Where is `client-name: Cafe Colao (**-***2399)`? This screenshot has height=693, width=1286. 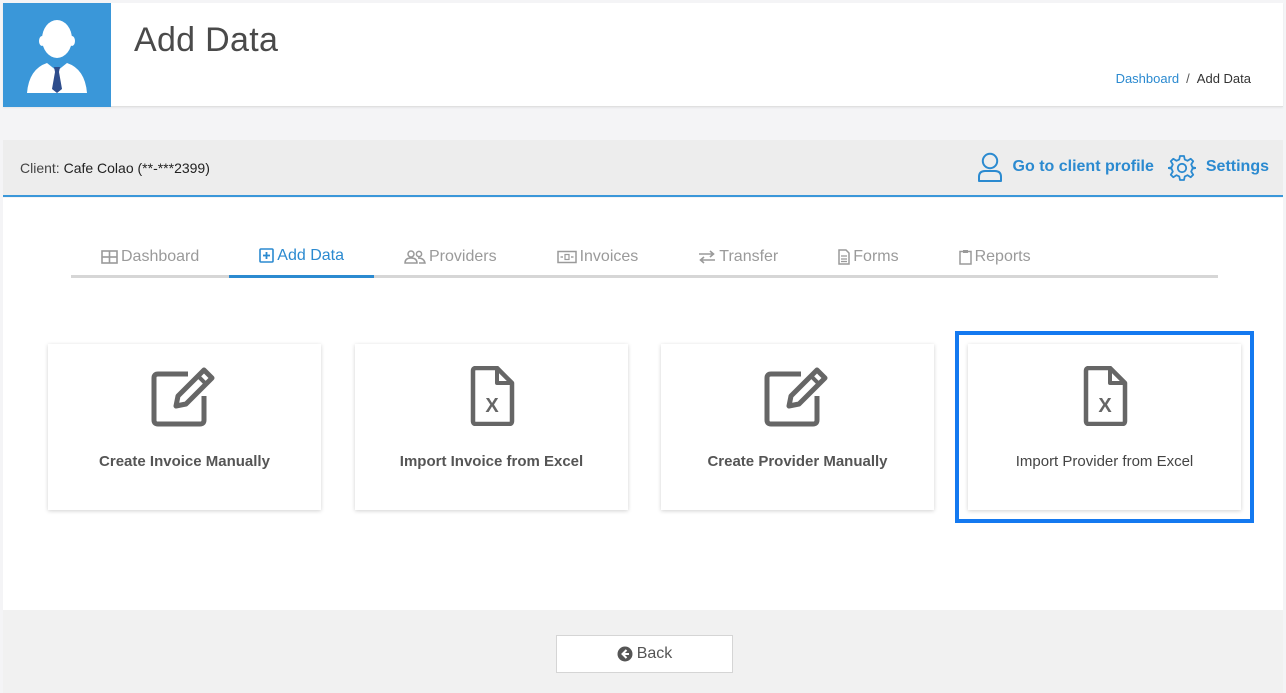 client-name: Cafe Colao (**-***2399) is located at coordinates (136, 168).